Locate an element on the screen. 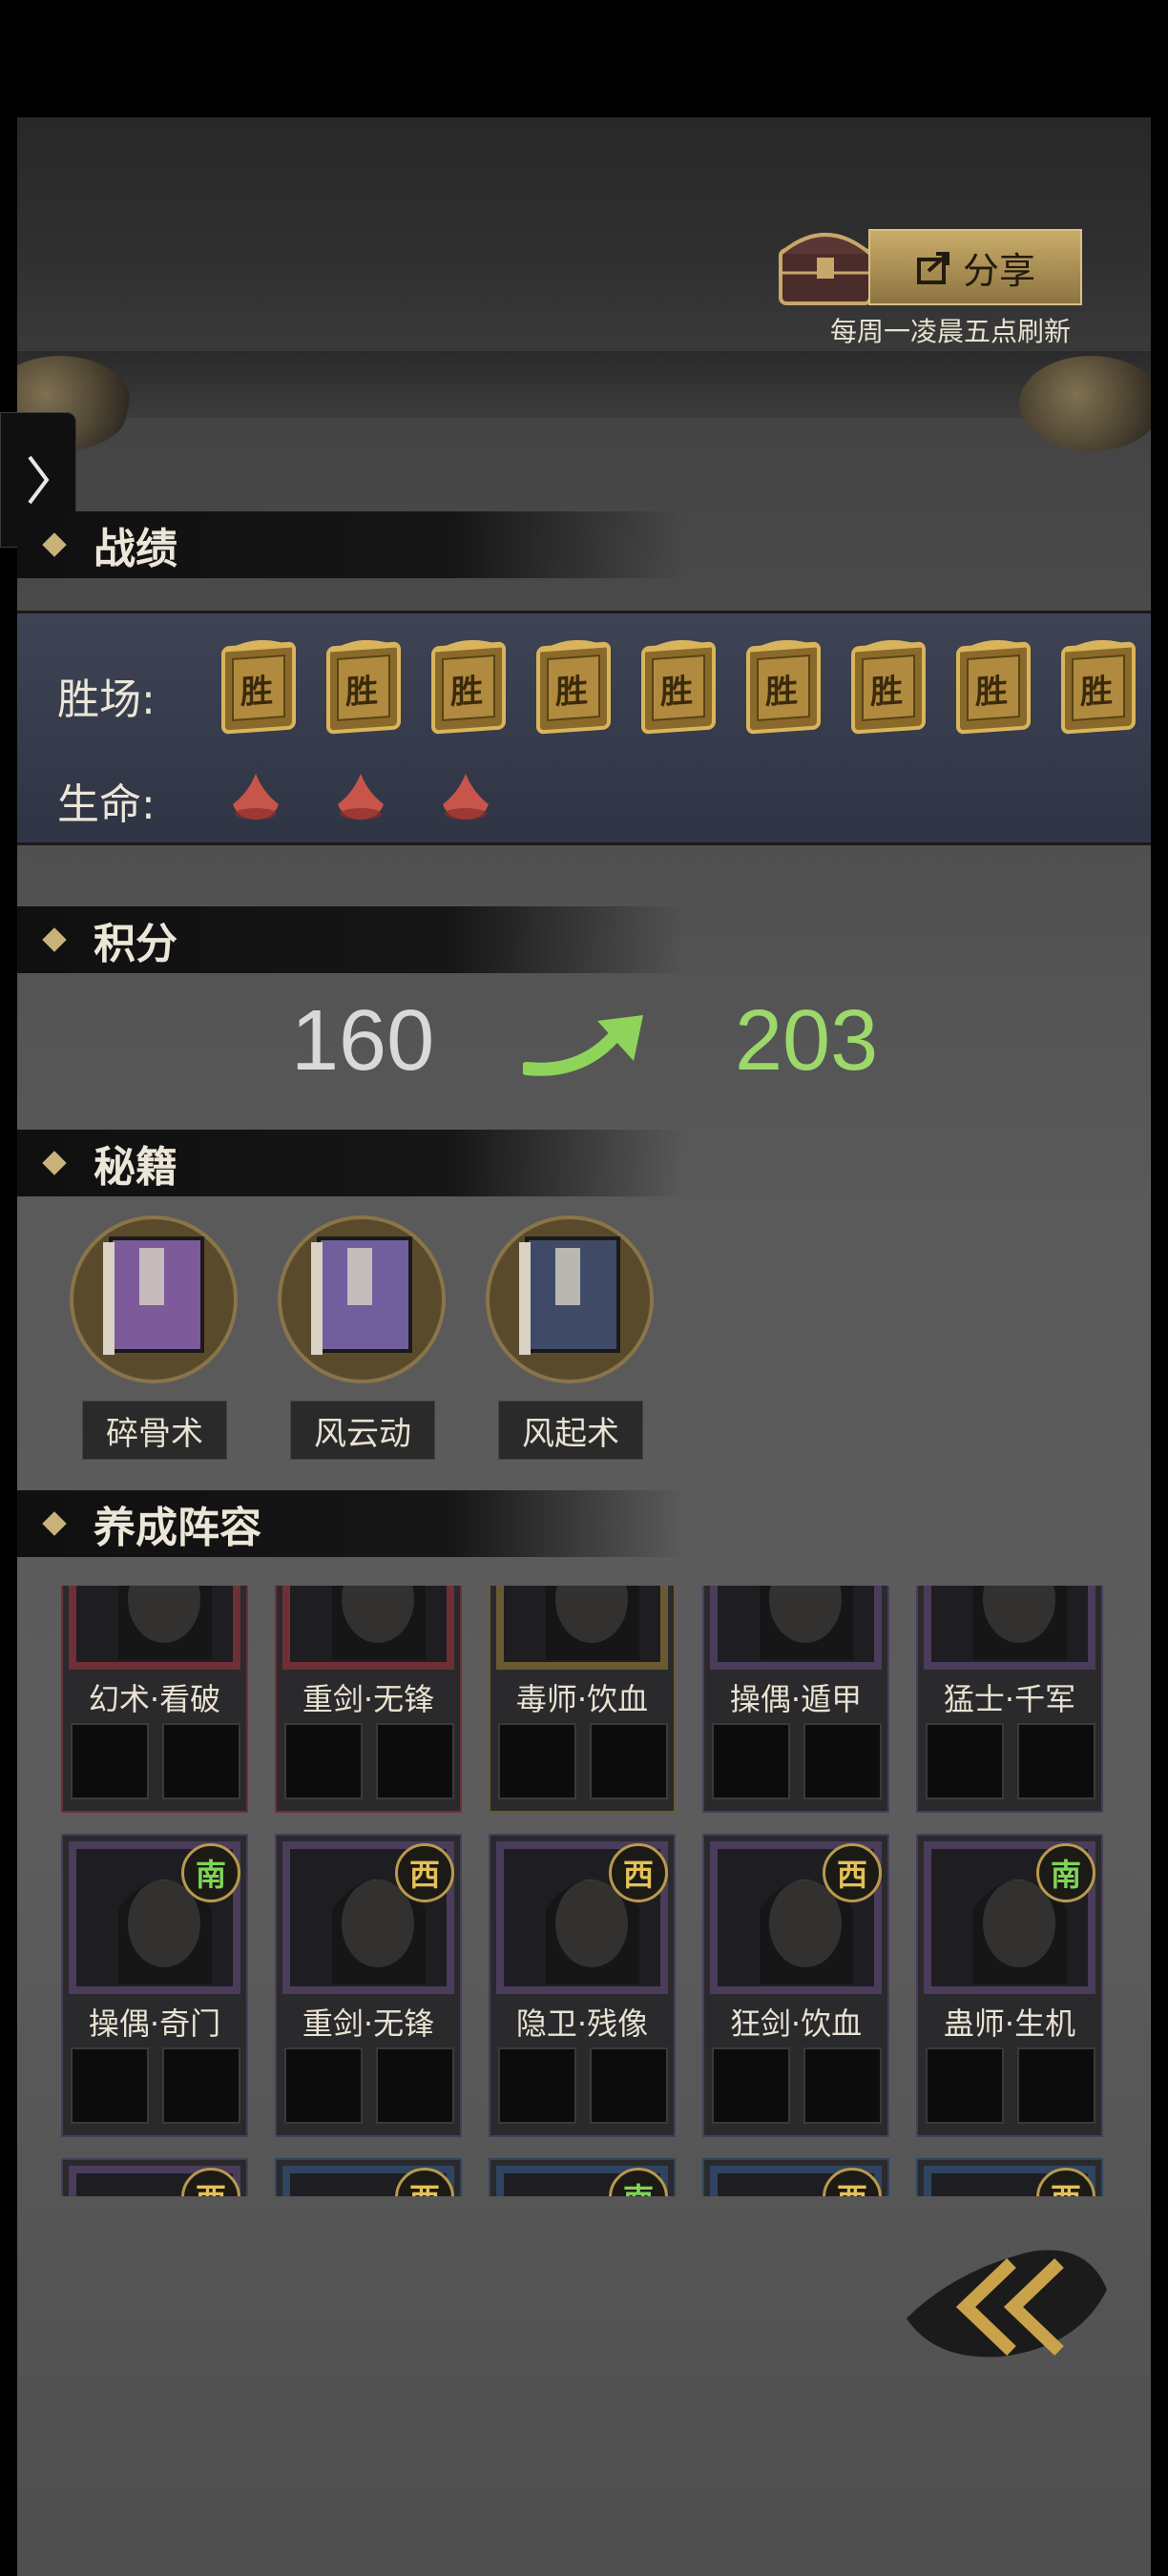 The image size is (1168, 2576). section-header-score: 积分 is located at coordinates (351, 939).